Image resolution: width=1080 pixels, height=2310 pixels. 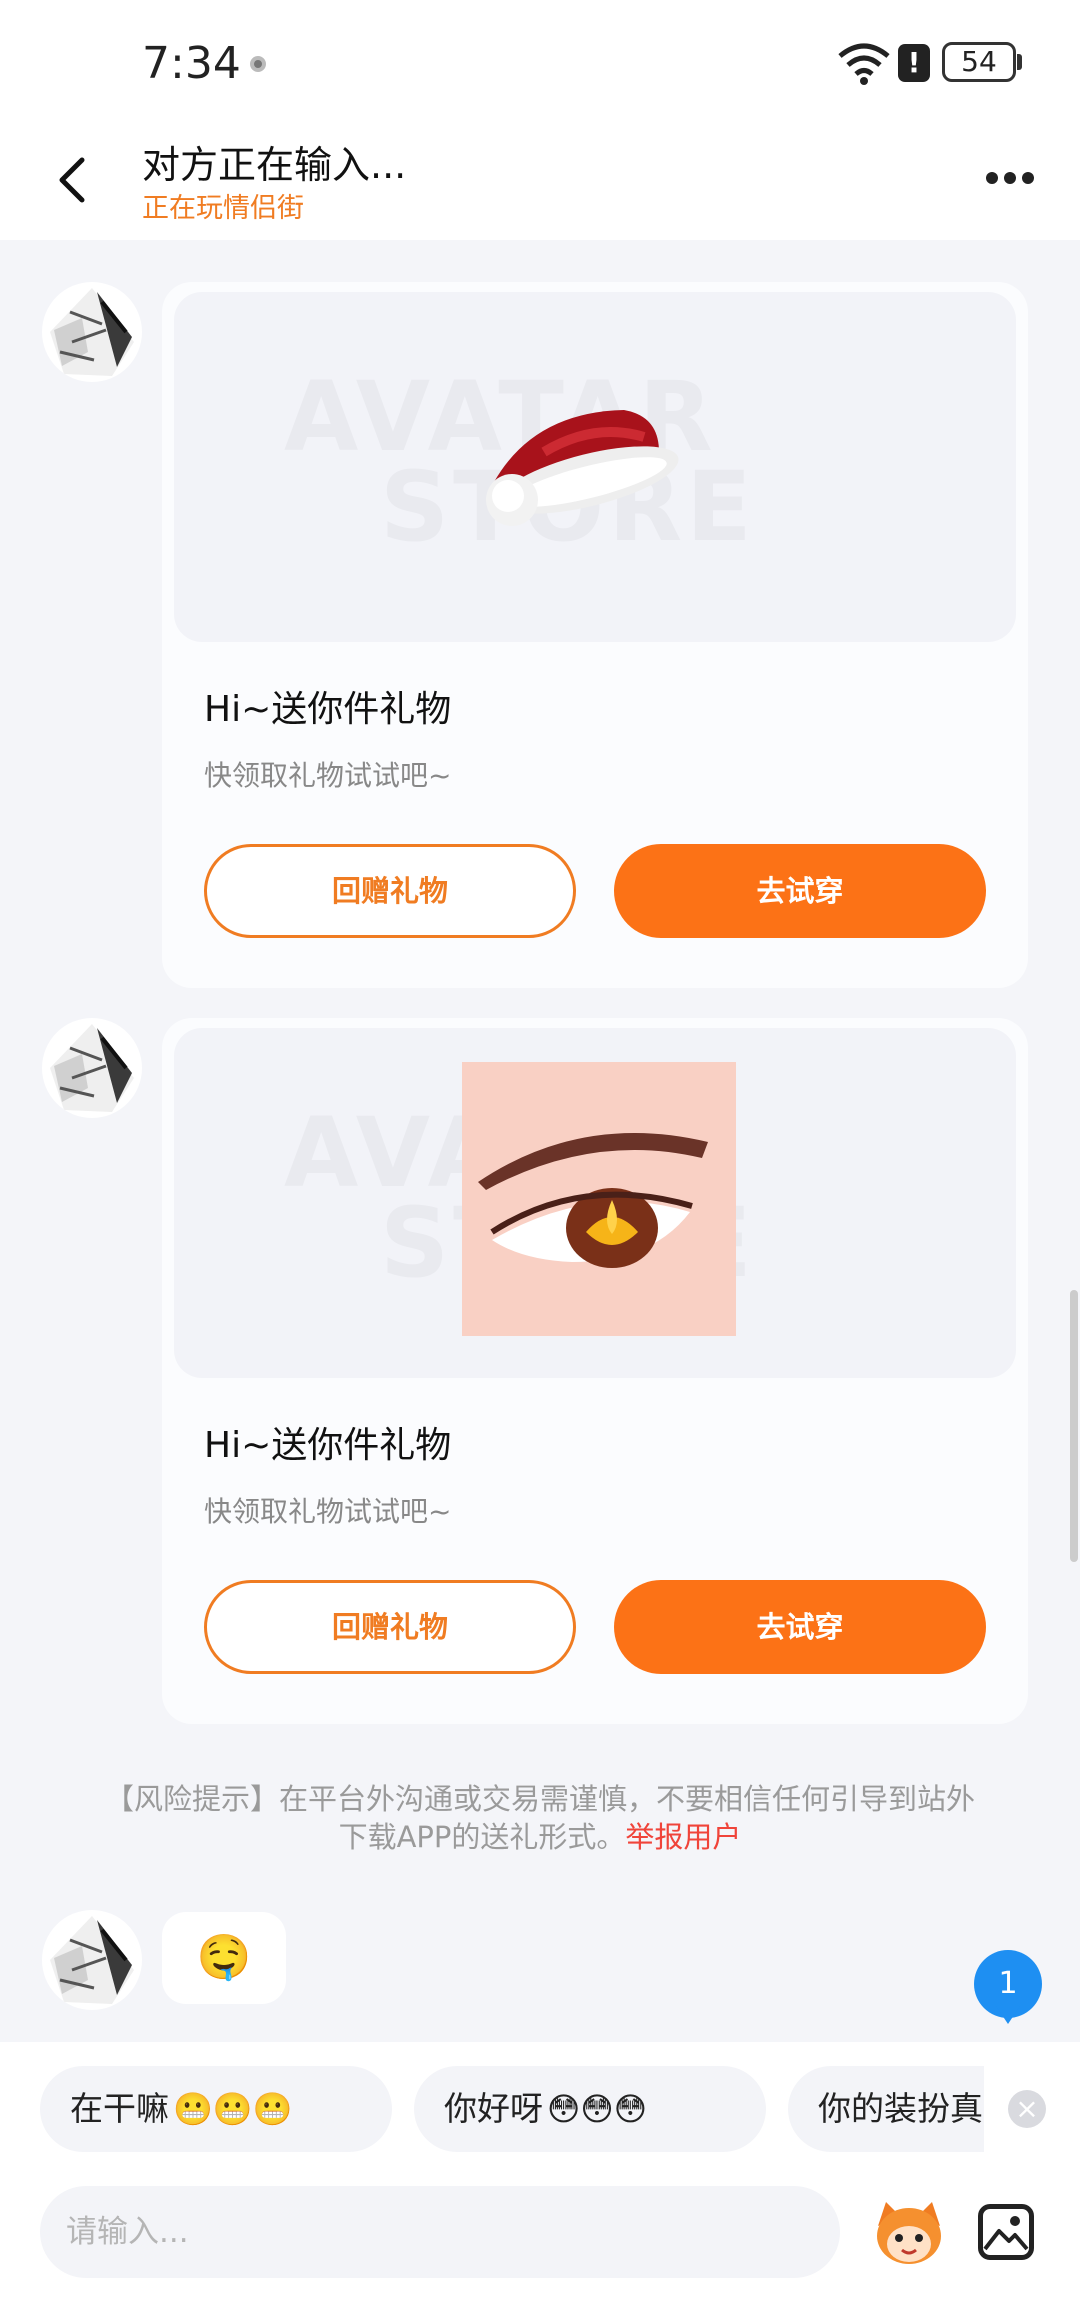 What do you see at coordinates (1006, 2232) in the screenshot?
I see `image-picker-icon` at bounding box center [1006, 2232].